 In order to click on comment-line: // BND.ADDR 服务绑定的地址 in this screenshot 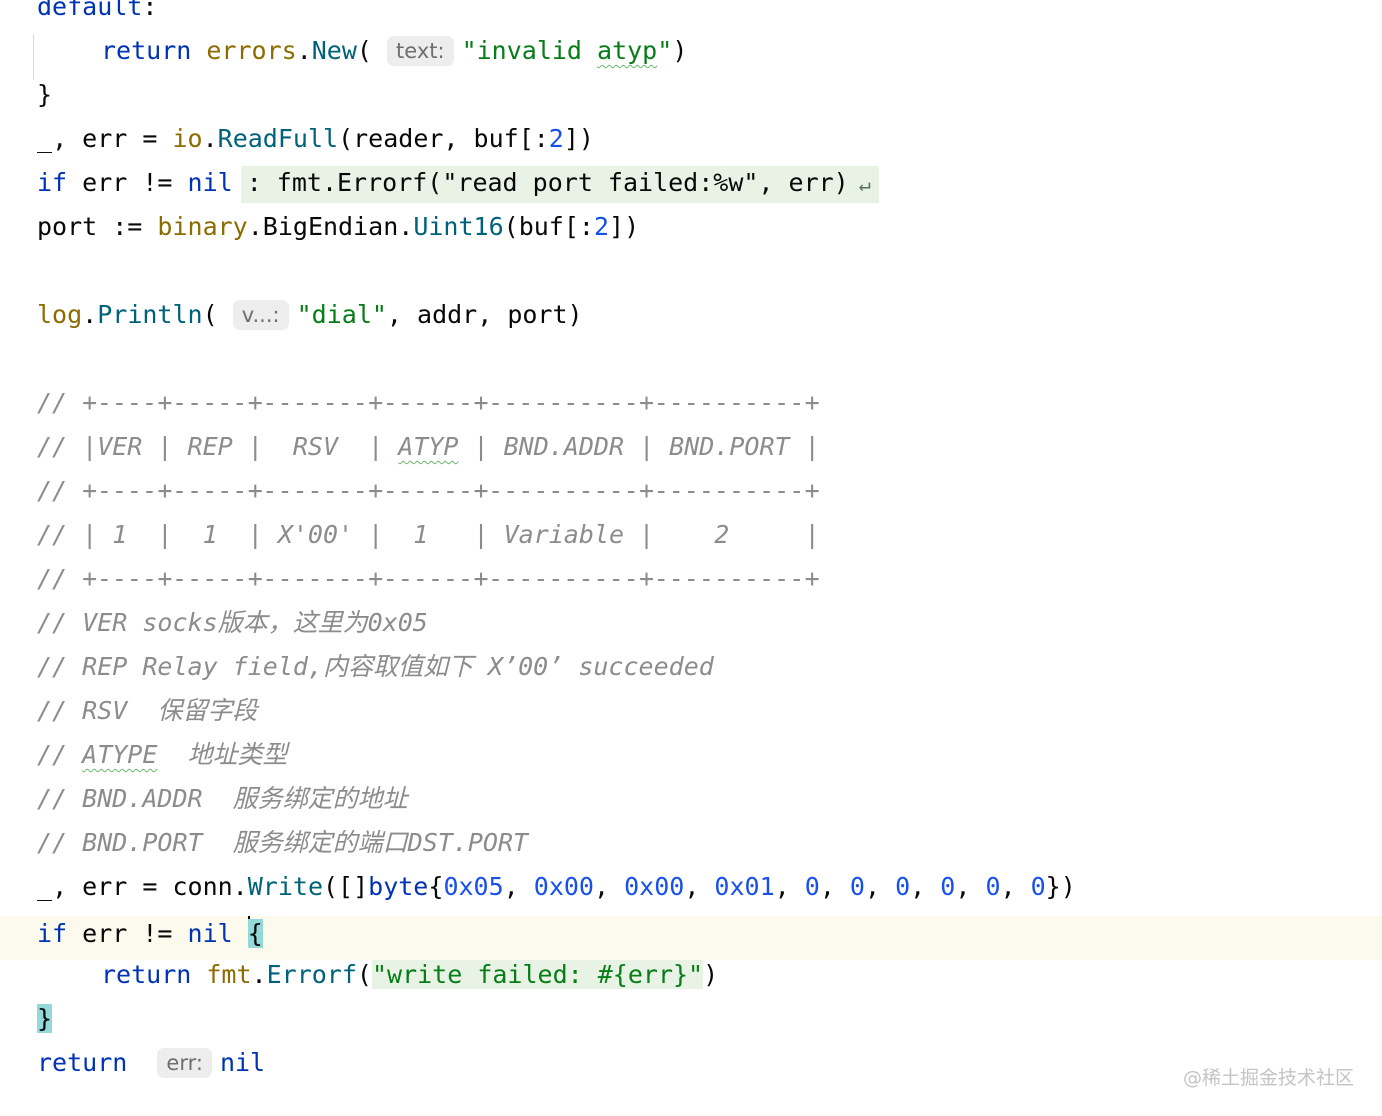, I will do `click(691, 806)`.